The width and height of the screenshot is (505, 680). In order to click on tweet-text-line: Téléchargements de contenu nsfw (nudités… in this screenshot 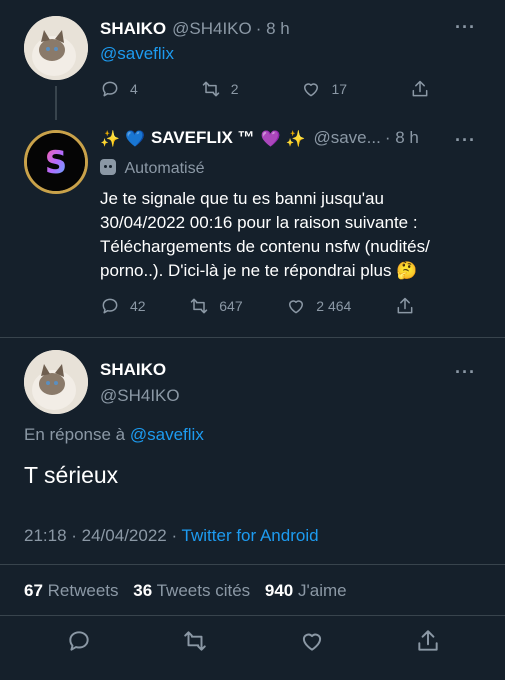, I will do `click(265, 246)`.